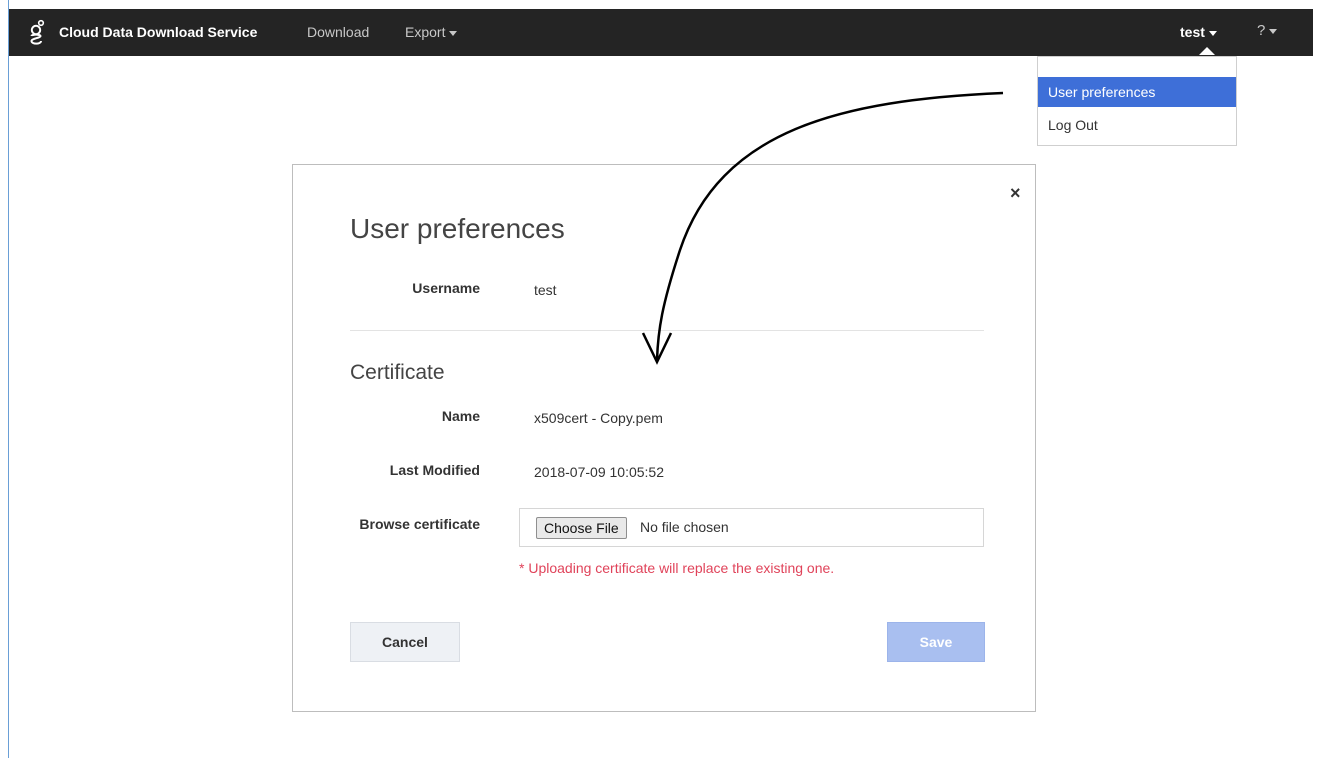 The height and width of the screenshot is (758, 1321). I want to click on username-label: Username, so click(446, 288).